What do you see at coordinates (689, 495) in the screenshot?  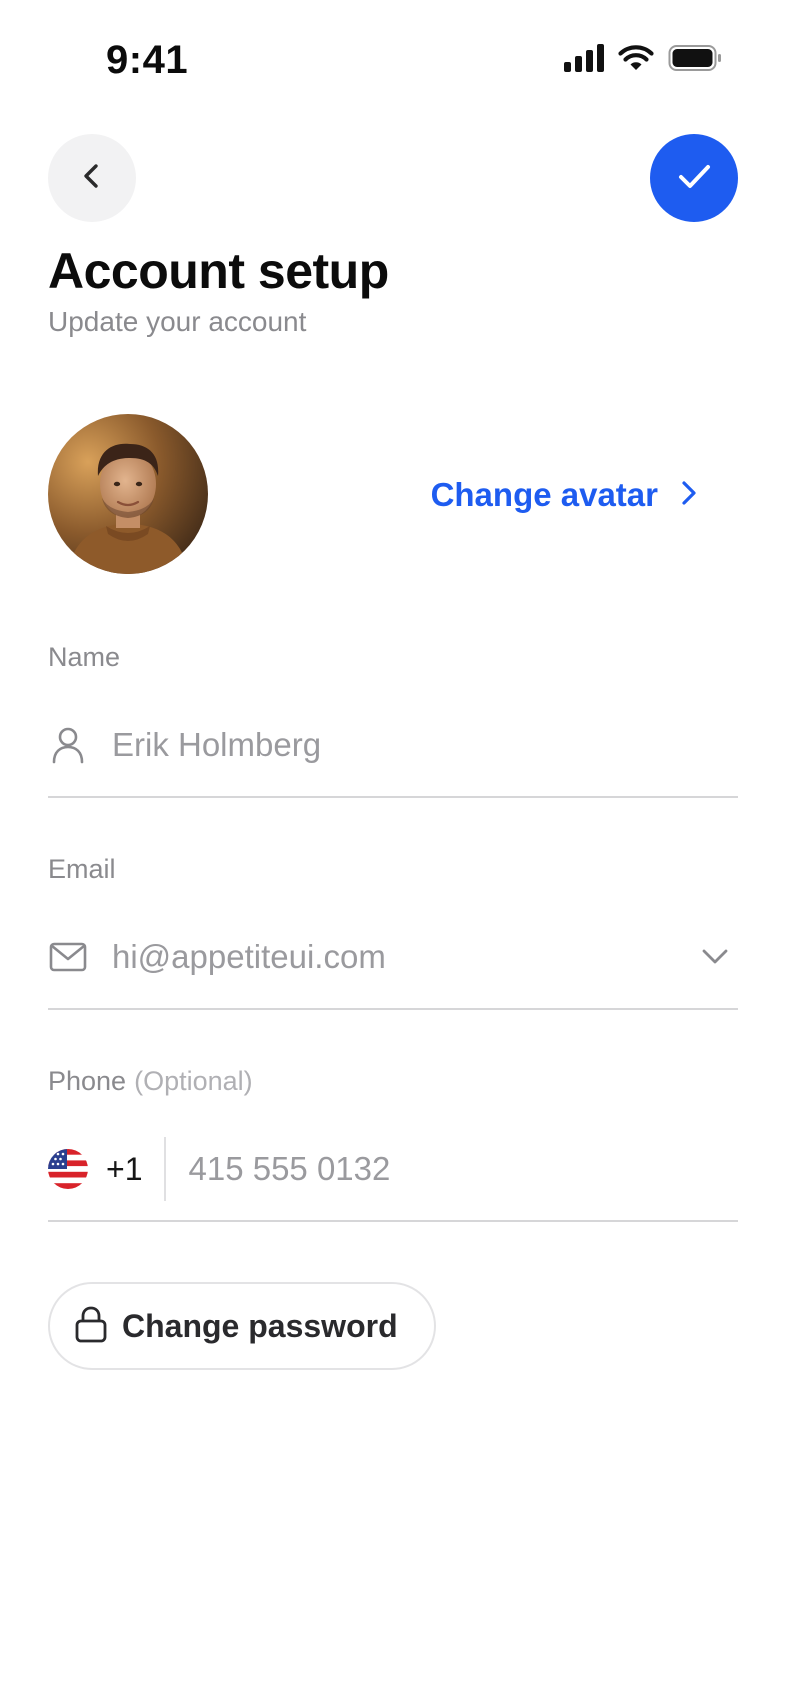 I see `chevron-right-icon` at bounding box center [689, 495].